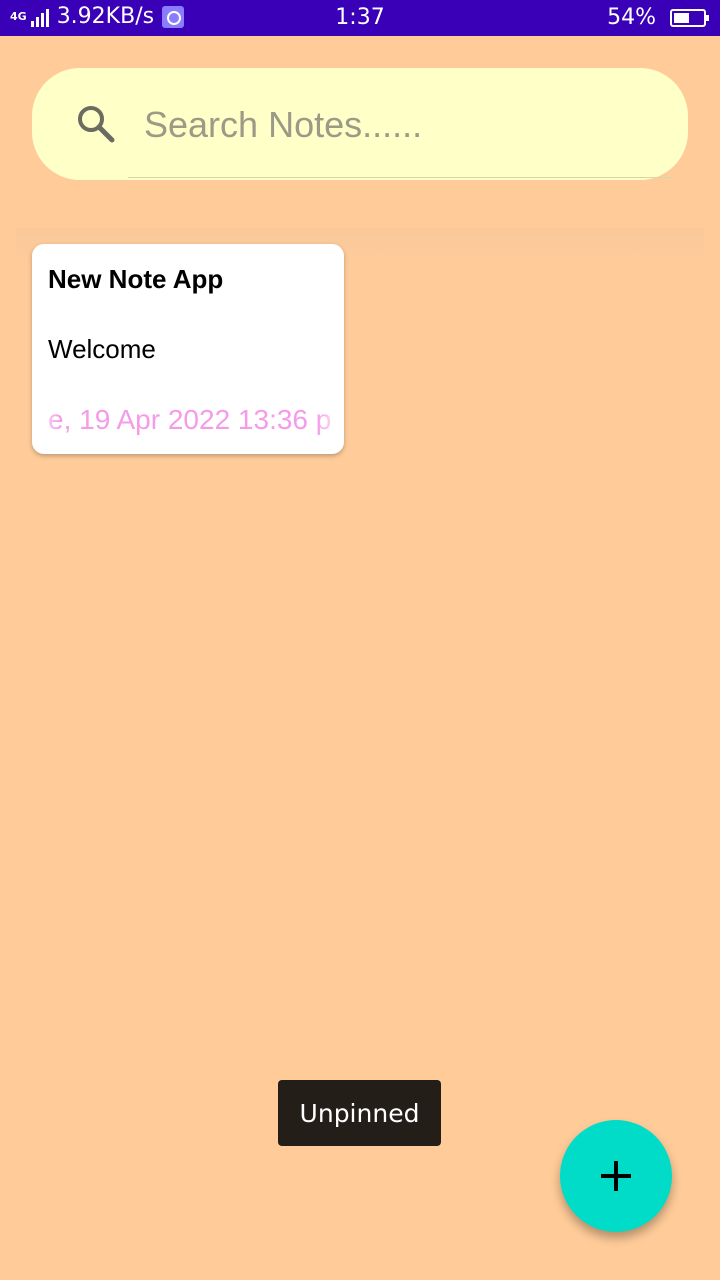  I want to click on plus-icon, so click(616, 1176).